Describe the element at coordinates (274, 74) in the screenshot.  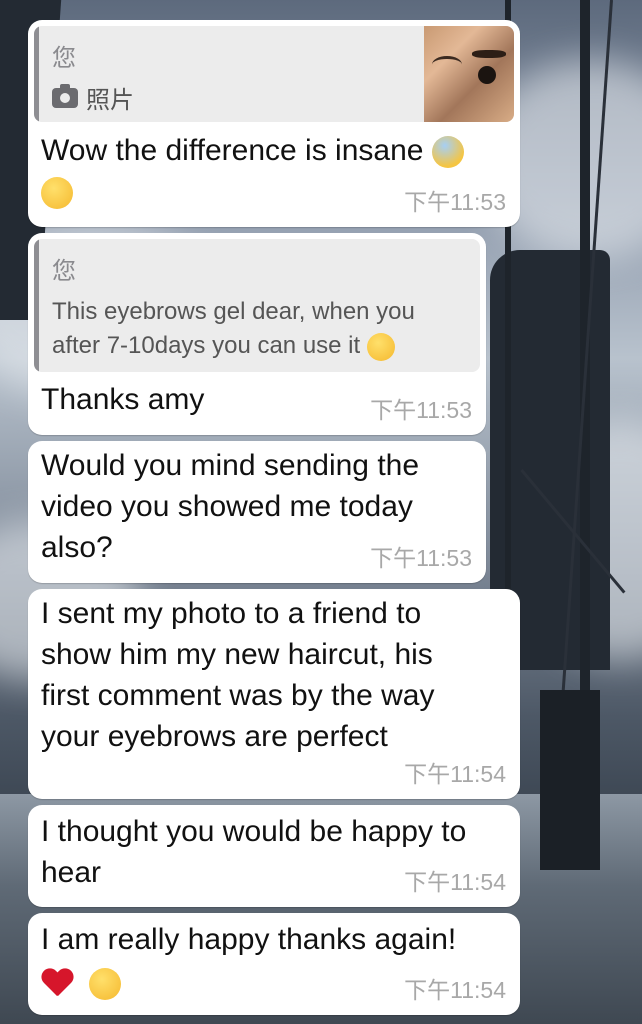
I see `quoted-message: 您 照片` at that location.